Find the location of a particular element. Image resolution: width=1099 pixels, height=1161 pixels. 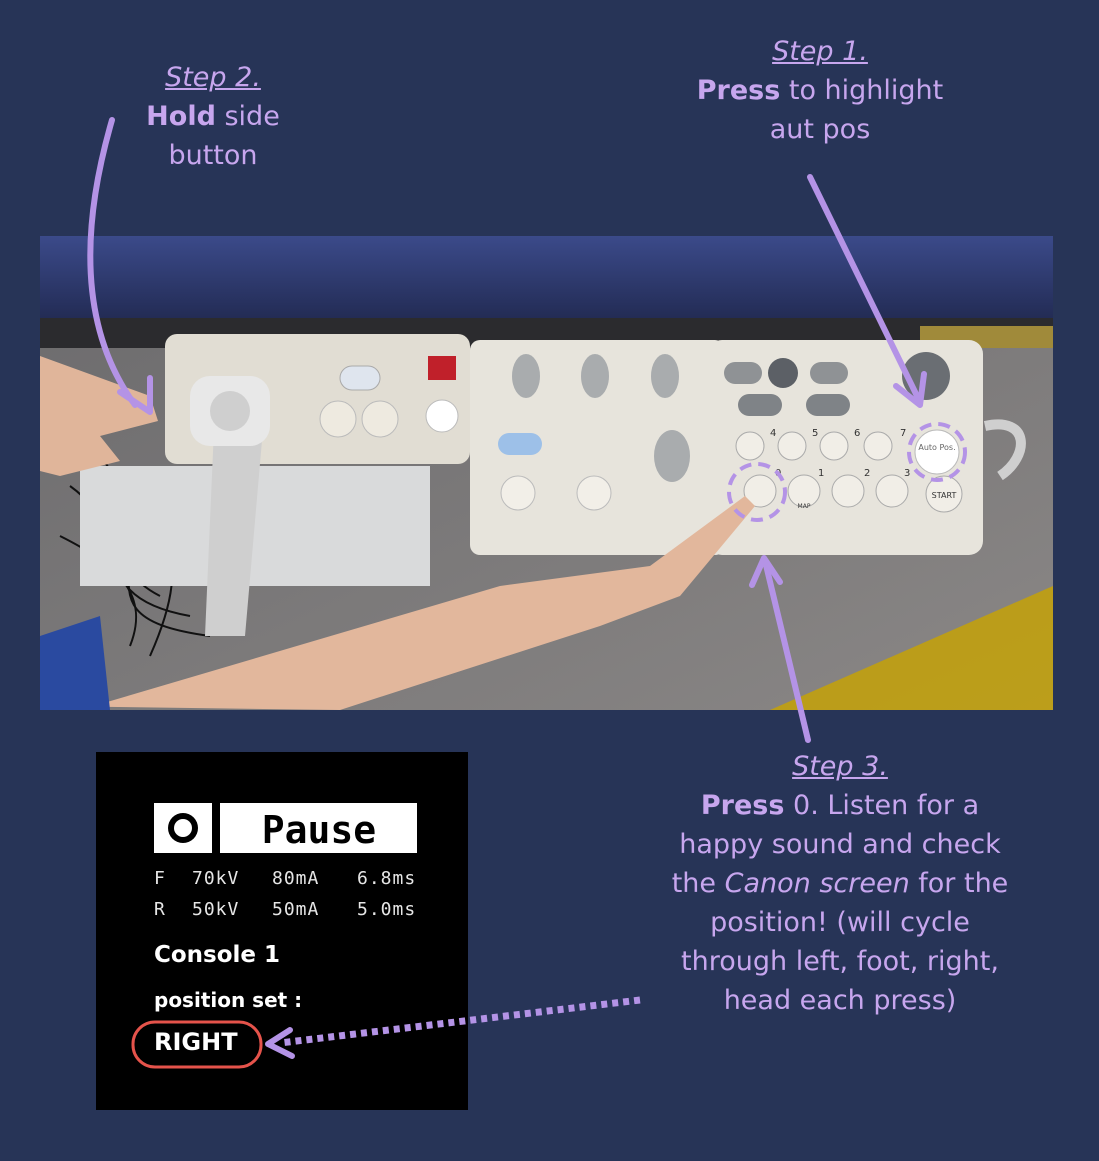

start-label: START is located at coordinates (944, 495).